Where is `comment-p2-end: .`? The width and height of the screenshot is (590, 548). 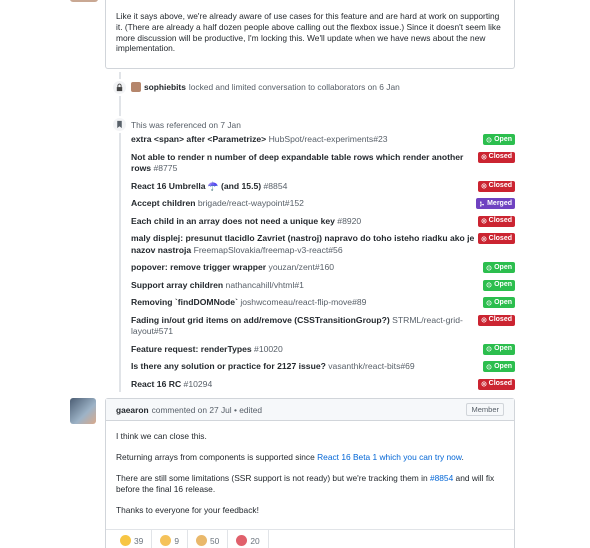
comment-p2-end: . is located at coordinates (462, 457).